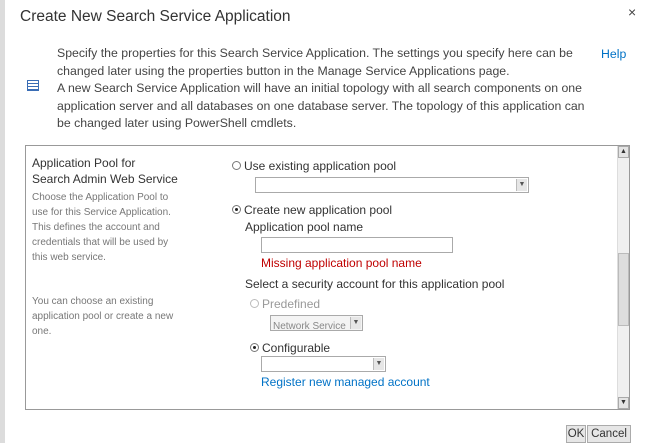 Image resolution: width=650 pixels, height=443 pixels. What do you see at coordinates (105, 179) in the screenshot?
I see `section-title-line-2: Search Admin Web Service` at bounding box center [105, 179].